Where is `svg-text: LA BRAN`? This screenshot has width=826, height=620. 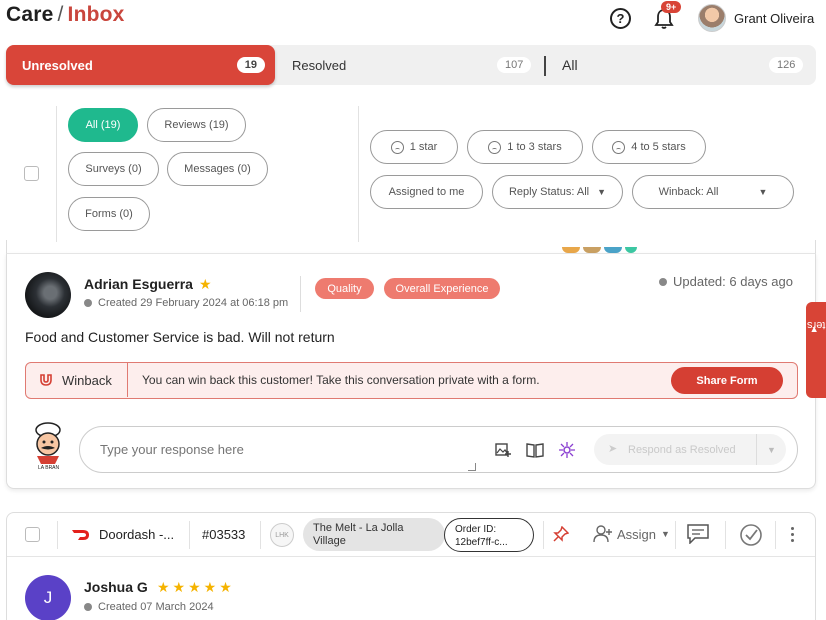 svg-text: LA BRAN is located at coordinates (49, 467).